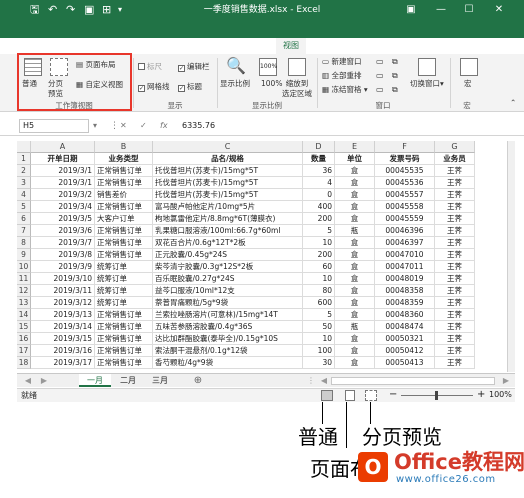  Describe the element at coordinates (345, 90) in the screenshot. I see `freeze-panes-button: ▦ 冻结窗格 ▾` at that location.